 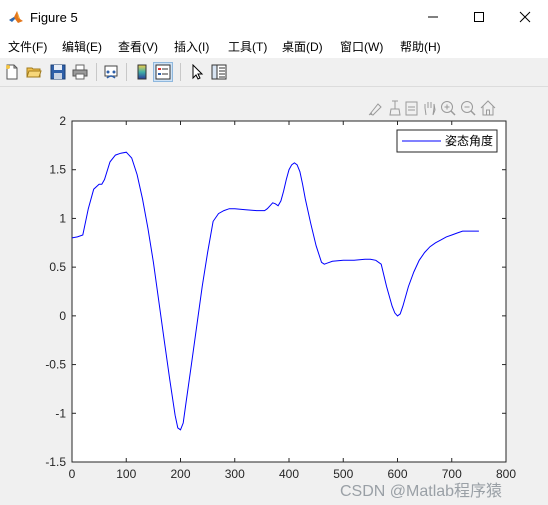 What do you see at coordinates (469, 140) in the screenshot?
I see `legend-entry-label: 姿态角度` at bounding box center [469, 140].